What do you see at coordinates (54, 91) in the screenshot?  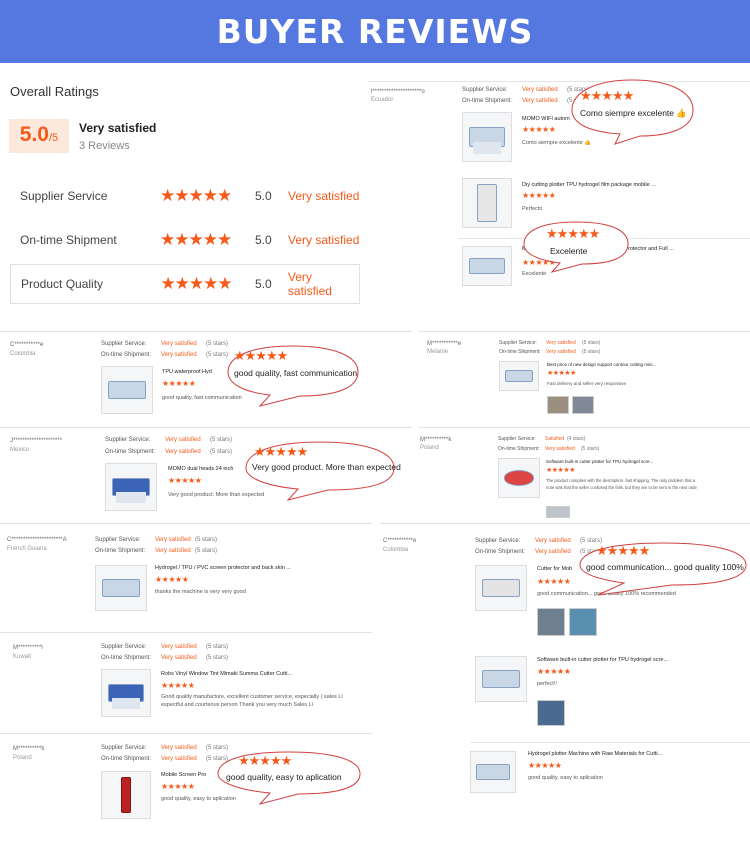 I see `overall-ratings-title: Overall Ratings` at bounding box center [54, 91].